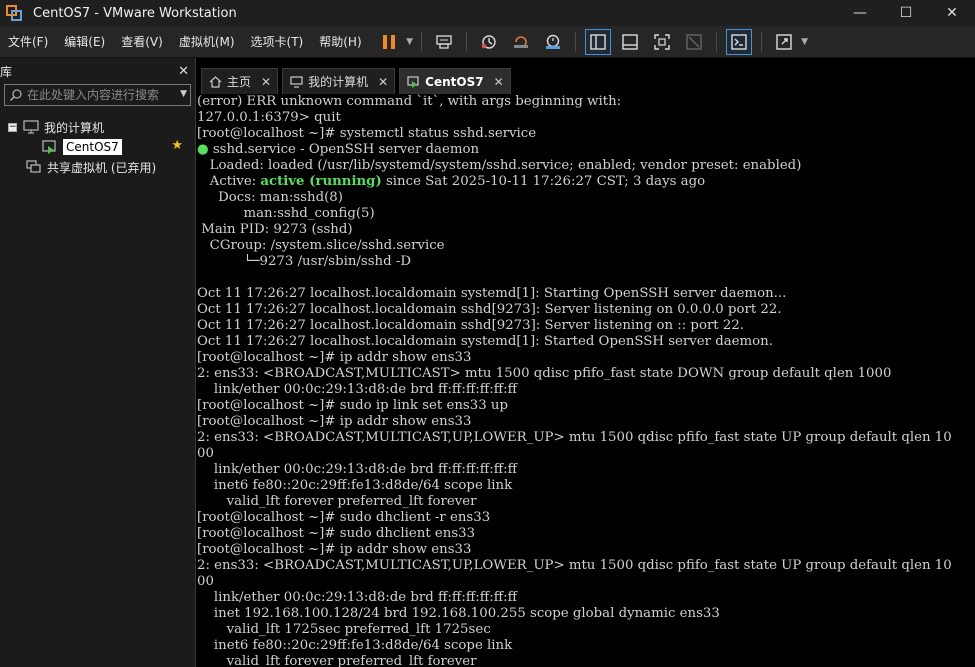 The height and width of the screenshot is (667, 975). Describe the element at coordinates (337, 660) in the screenshot. I see `terminal-line: valid_lft forever preferred_lft forever` at that location.